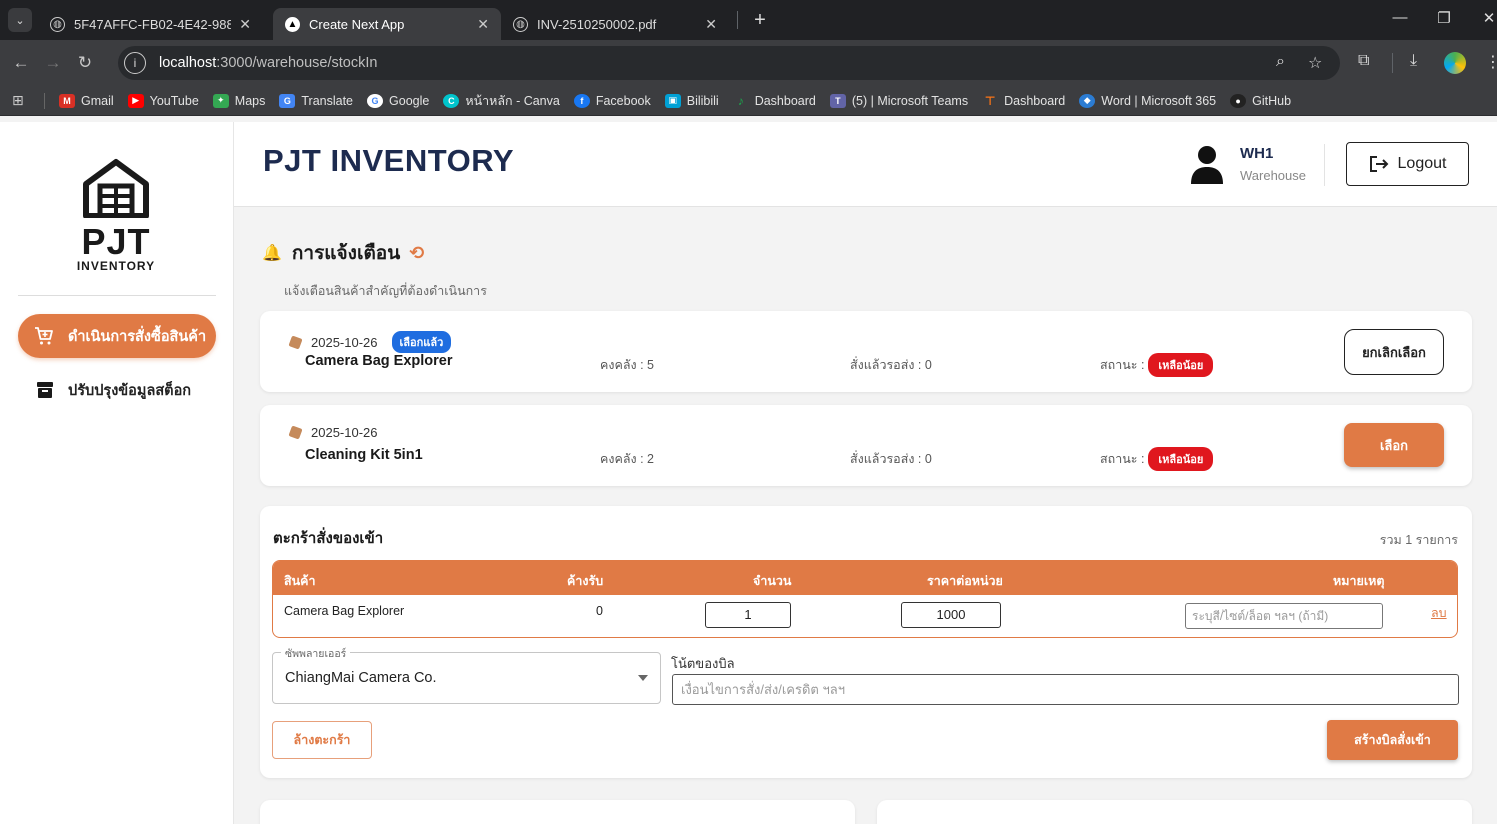 This screenshot has width=1497, height=824. What do you see at coordinates (1392, 740) in the screenshot?
I see `create-bill-button: สร้างบิลสั่งเข้า` at bounding box center [1392, 740].